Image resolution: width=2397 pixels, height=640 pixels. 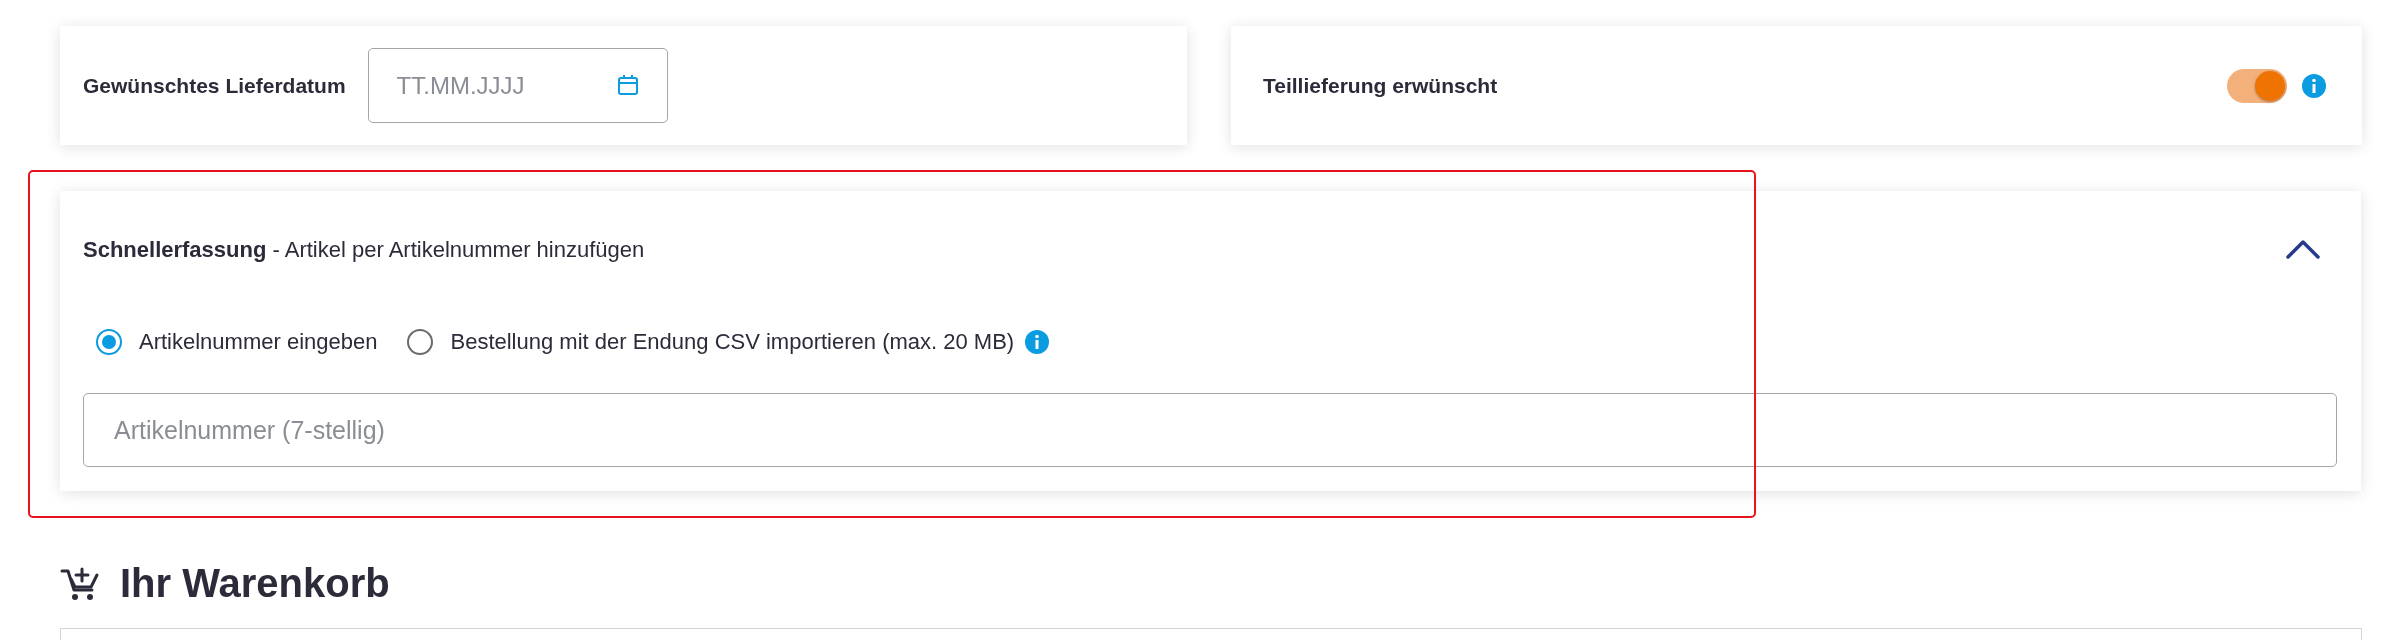 What do you see at coordinates (214, 85) in the screenshot?
I see `field-label: Gewünschtes Lieferdatum` at bounding box center [214, 85].